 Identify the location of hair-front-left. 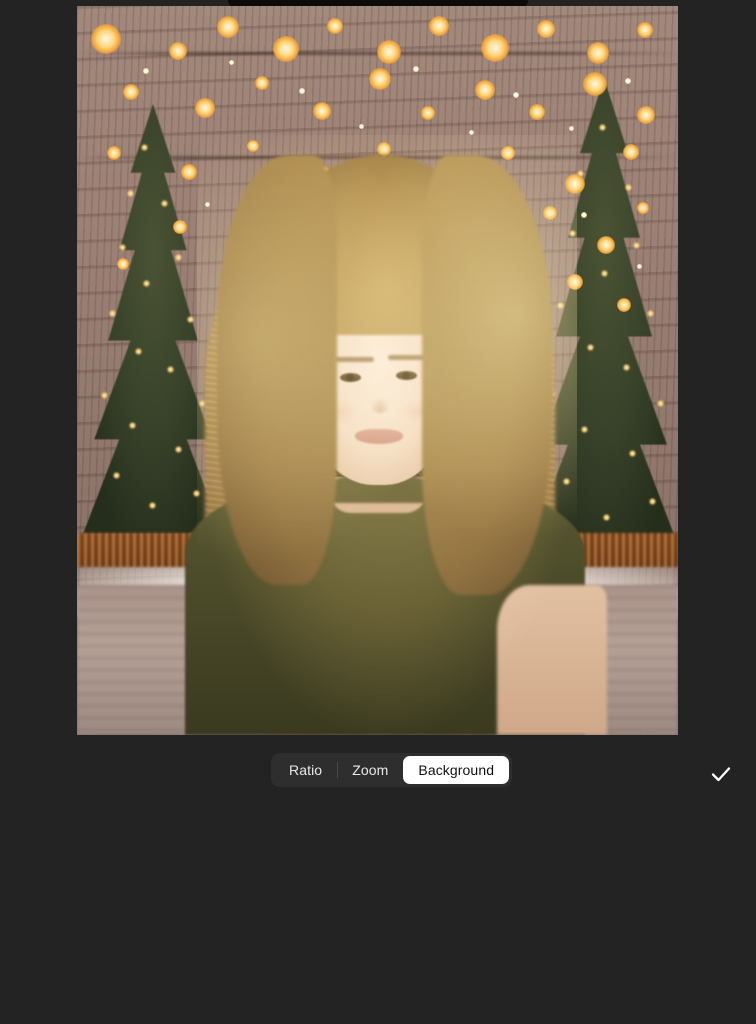
(277, 370).